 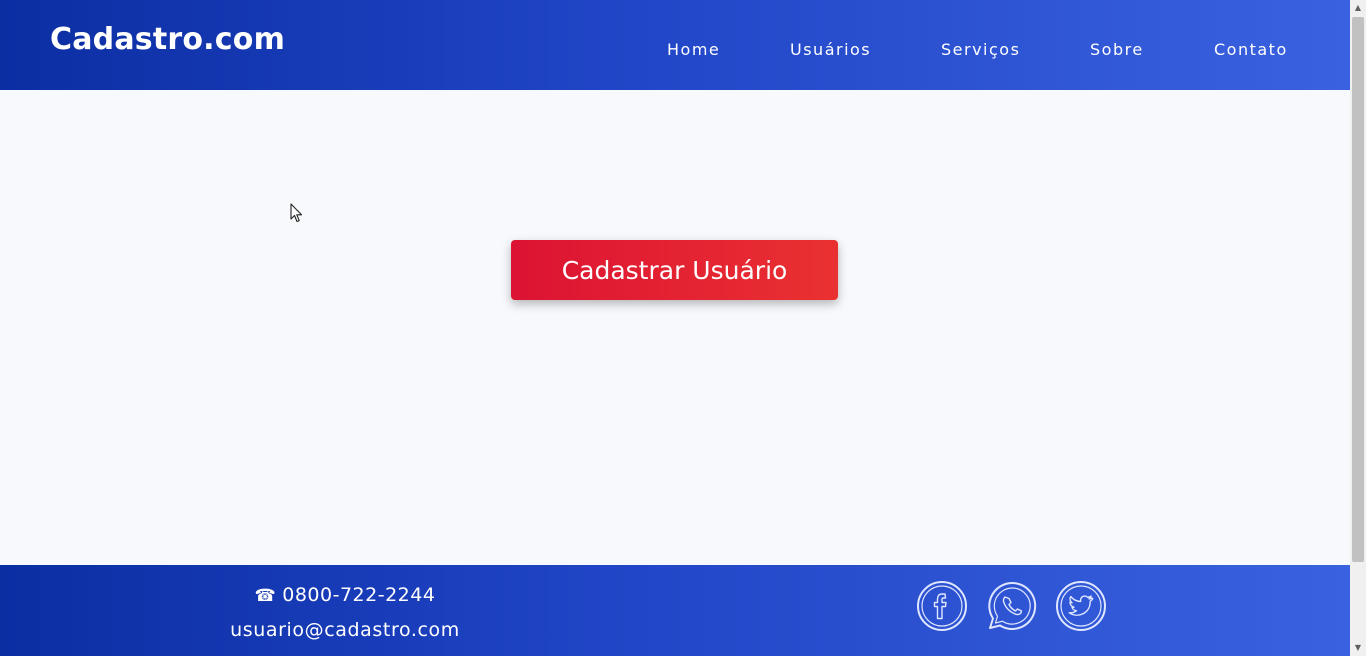 What do you see at coordinates (1358, 8) in the screenshot?
I see `scroll-up-arrow-icon: ▲` at bounding box center [1358, 8].